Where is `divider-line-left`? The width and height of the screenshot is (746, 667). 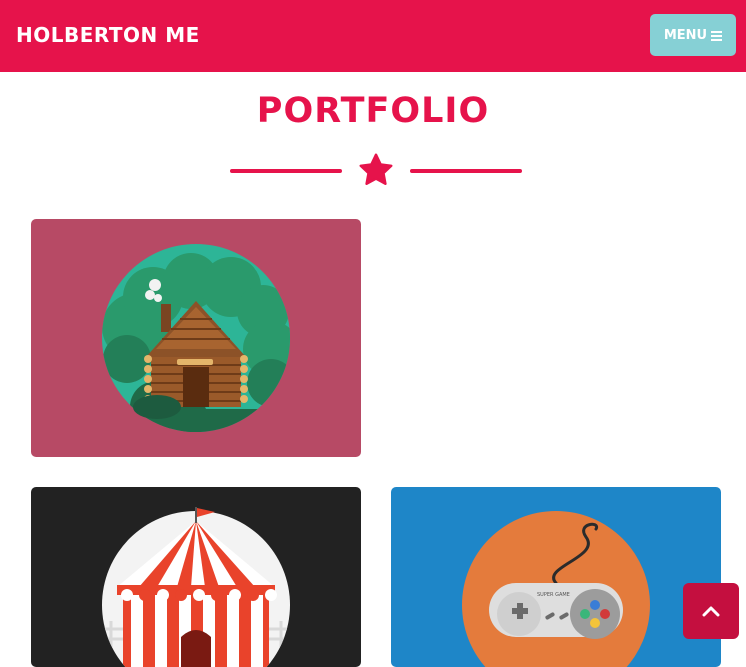
divider-line-left is located at coordinates (286, 171).